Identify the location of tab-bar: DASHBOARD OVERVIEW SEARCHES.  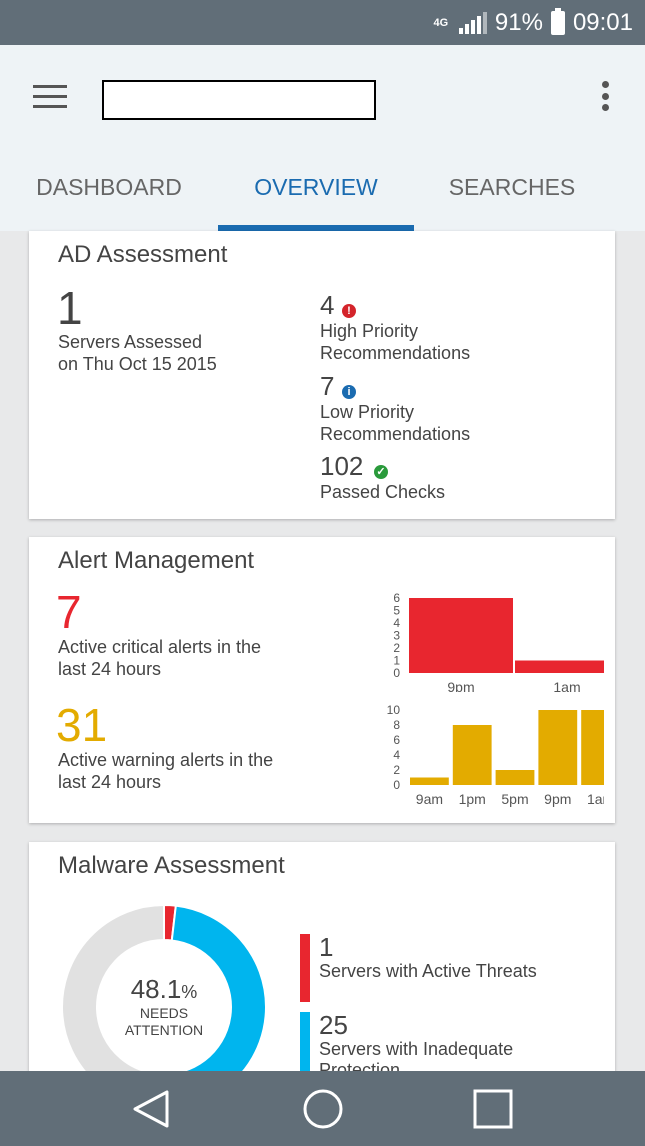
(322, 198).